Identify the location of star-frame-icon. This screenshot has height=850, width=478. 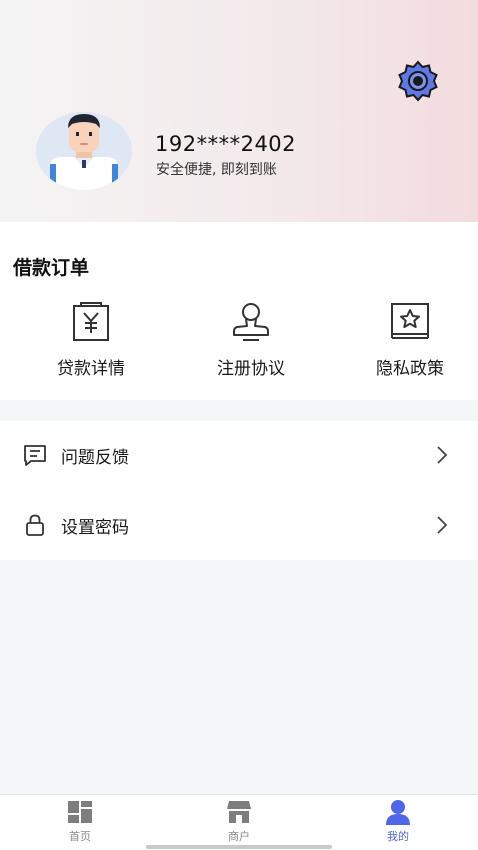
(410, 321).